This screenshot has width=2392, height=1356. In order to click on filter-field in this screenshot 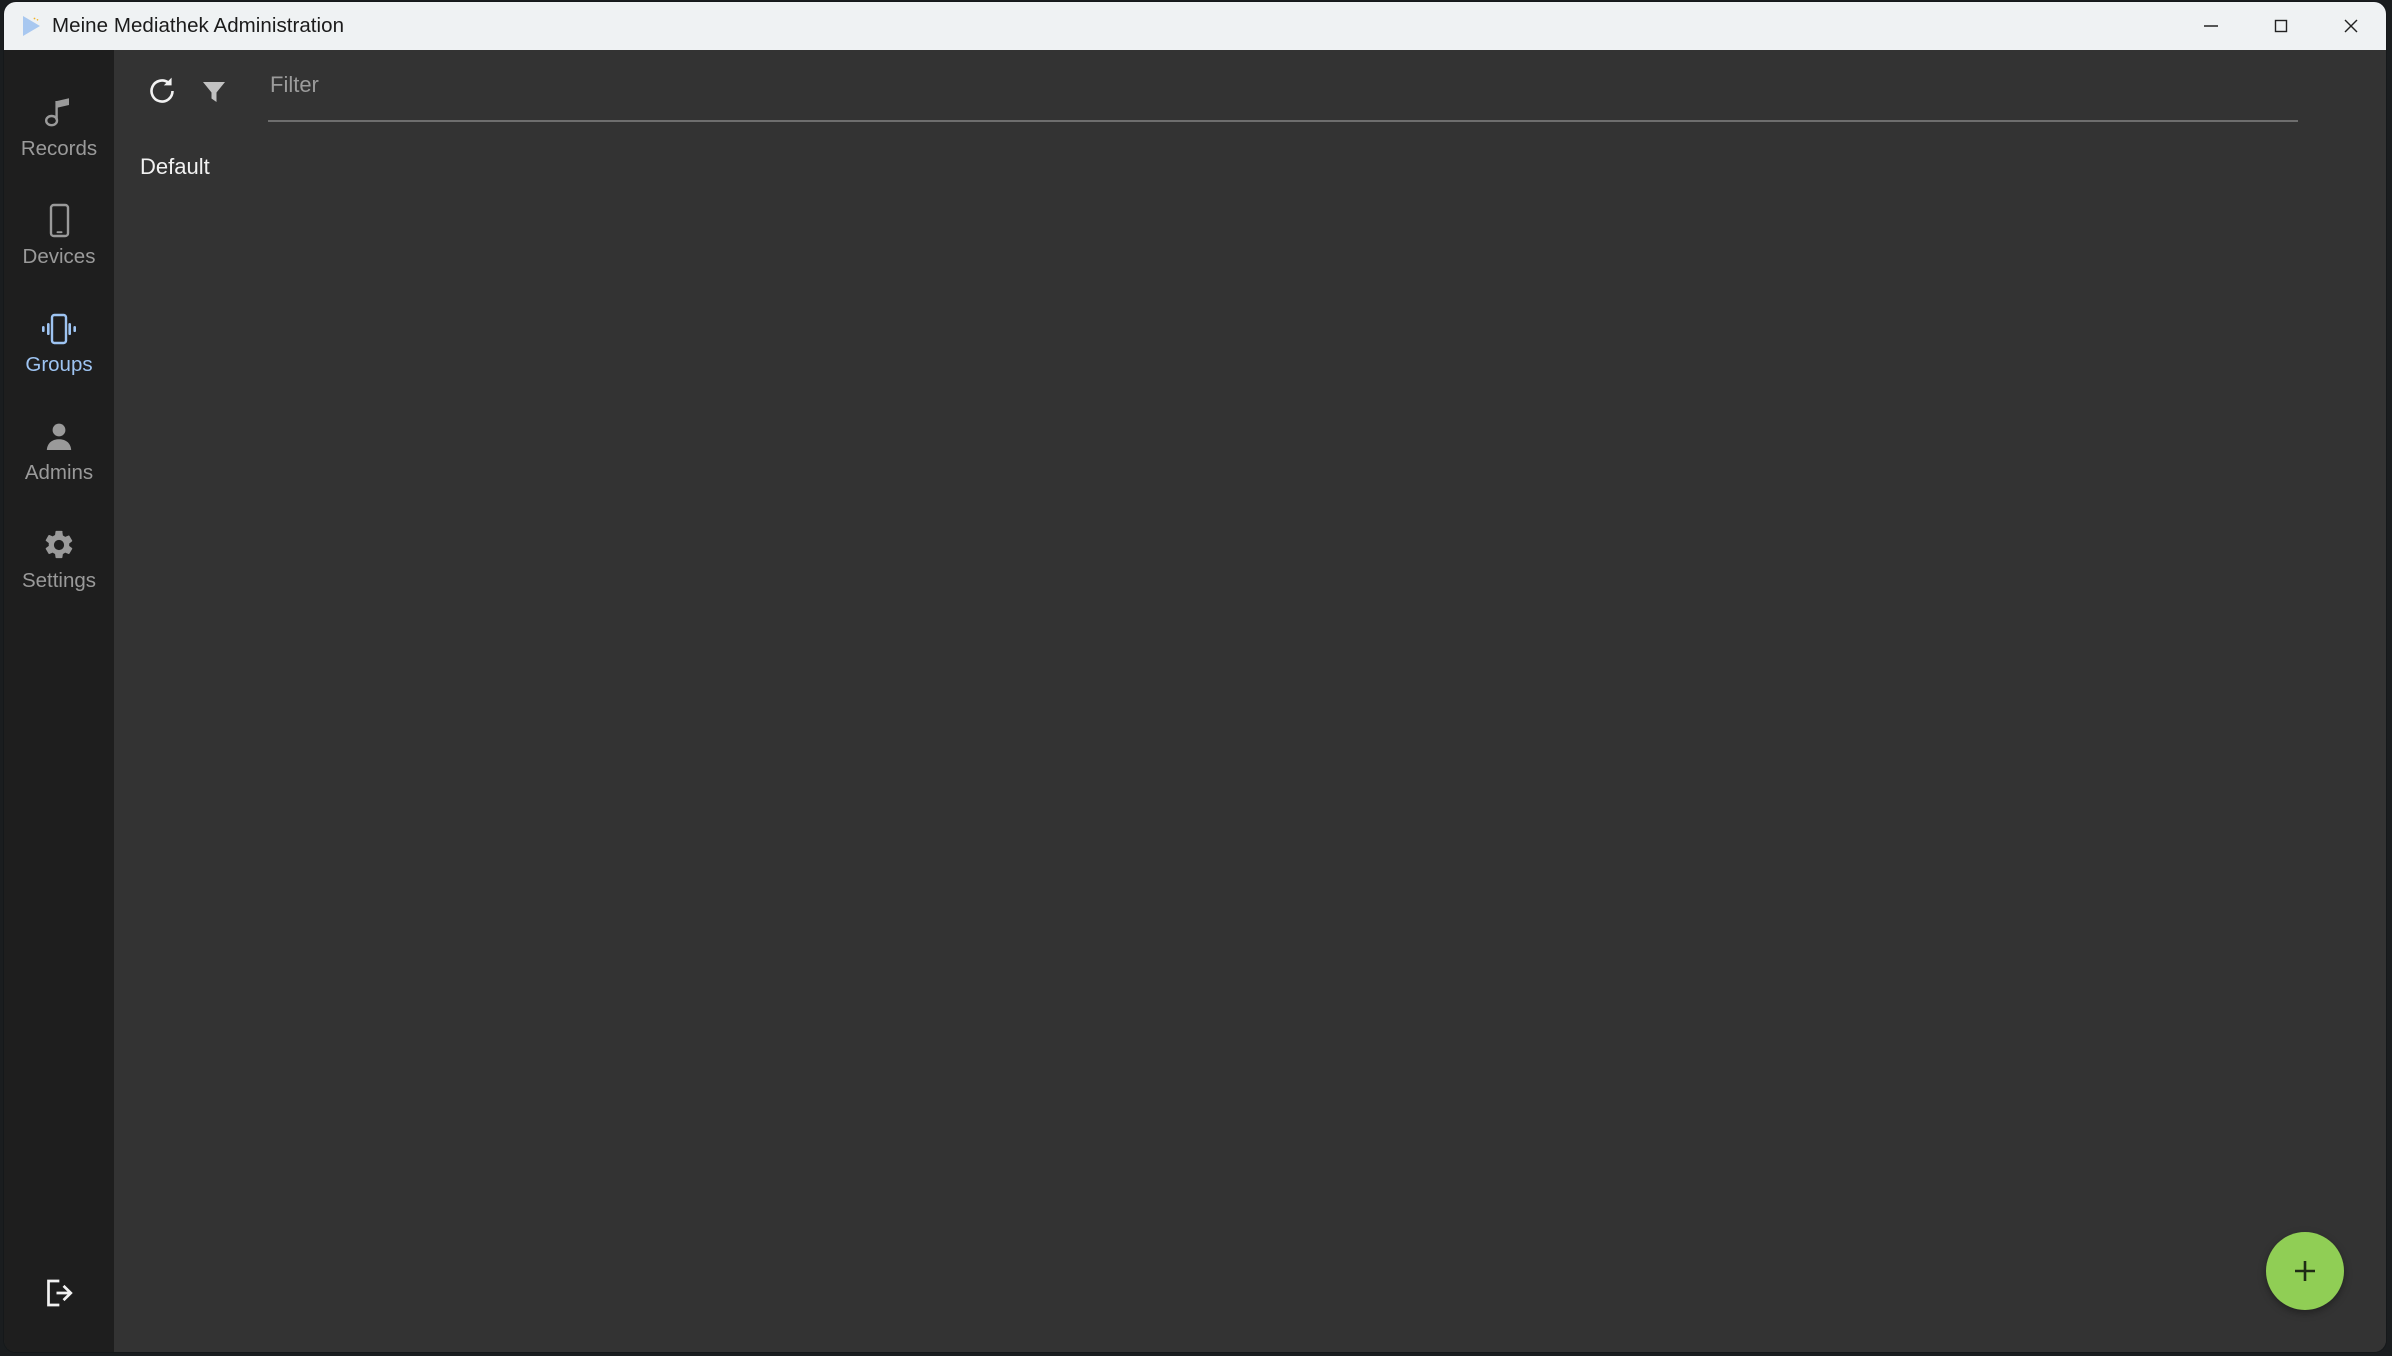, I will do `click(1283, 91)`.